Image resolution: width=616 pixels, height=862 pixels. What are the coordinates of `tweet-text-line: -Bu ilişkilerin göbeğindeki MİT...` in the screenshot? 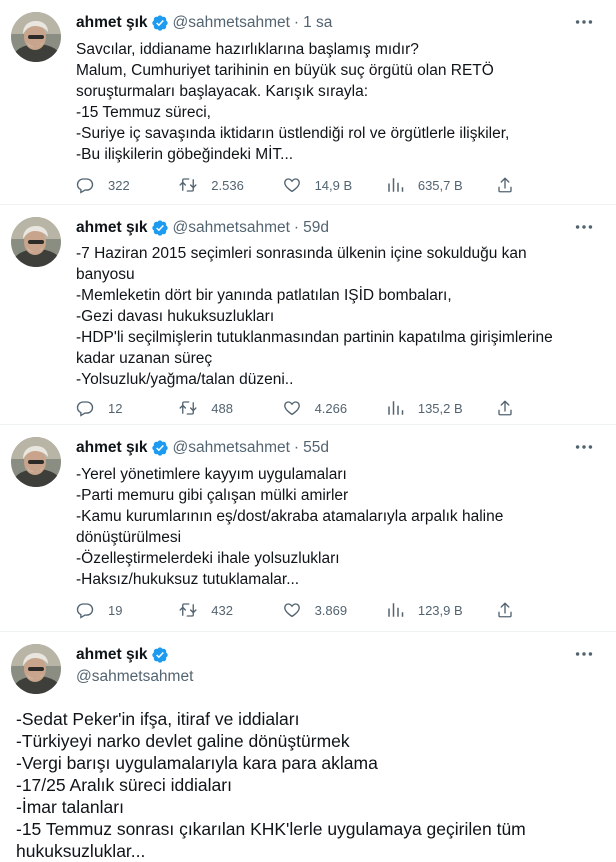 It's located at (185, 154).